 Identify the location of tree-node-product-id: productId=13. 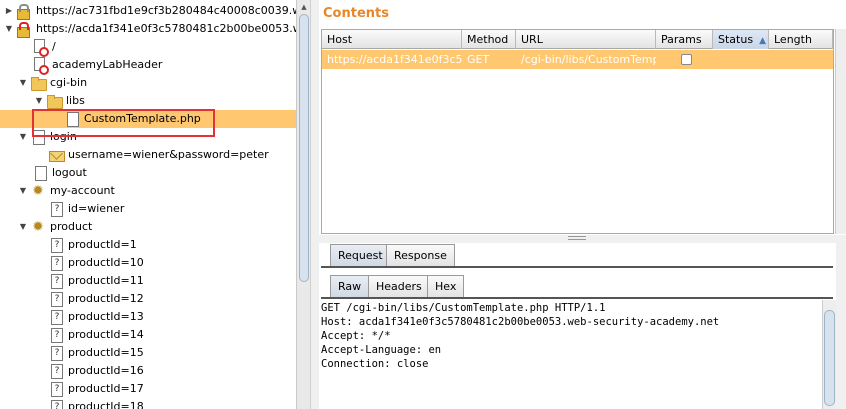
(96, 317).